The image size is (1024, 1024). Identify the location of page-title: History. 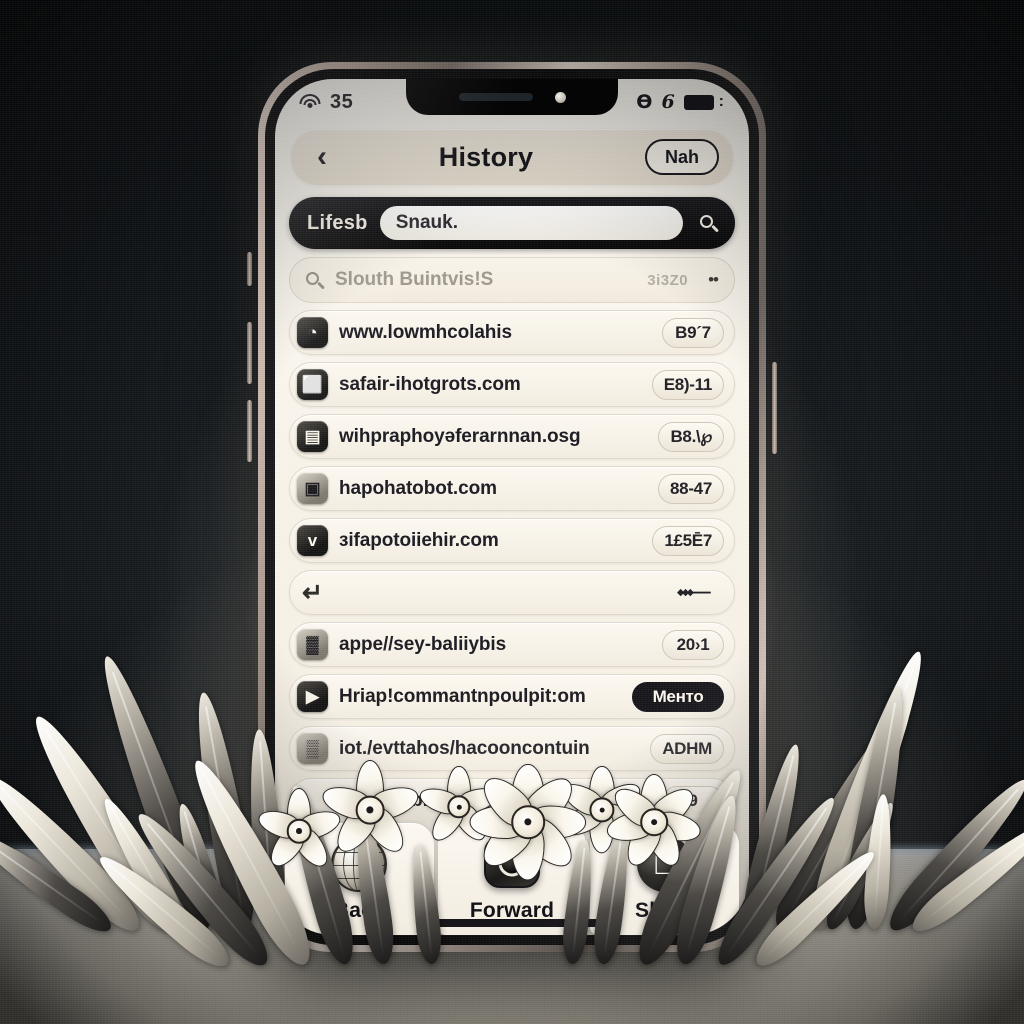
(486, 156).